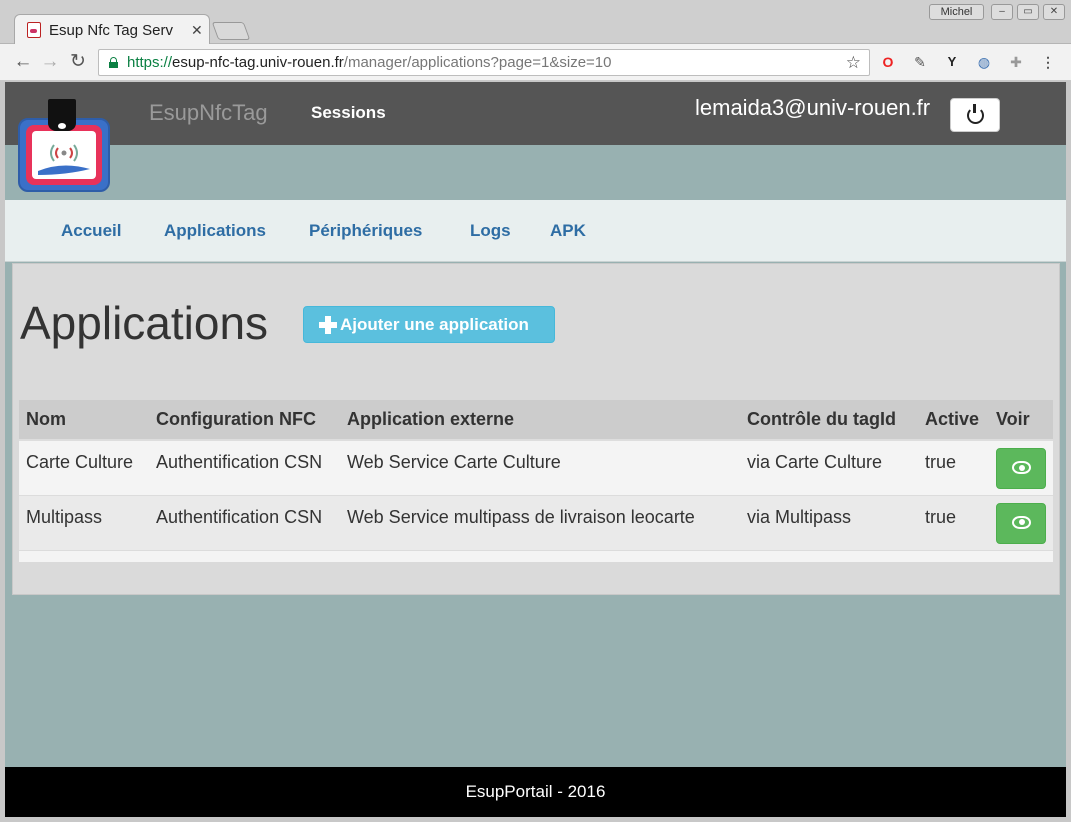 Image resolution: width=1071 pixels, height=822 pixels. Describe the element at coordinates (34, 30) in the screenshot. I see `favicon-icon` at that location.